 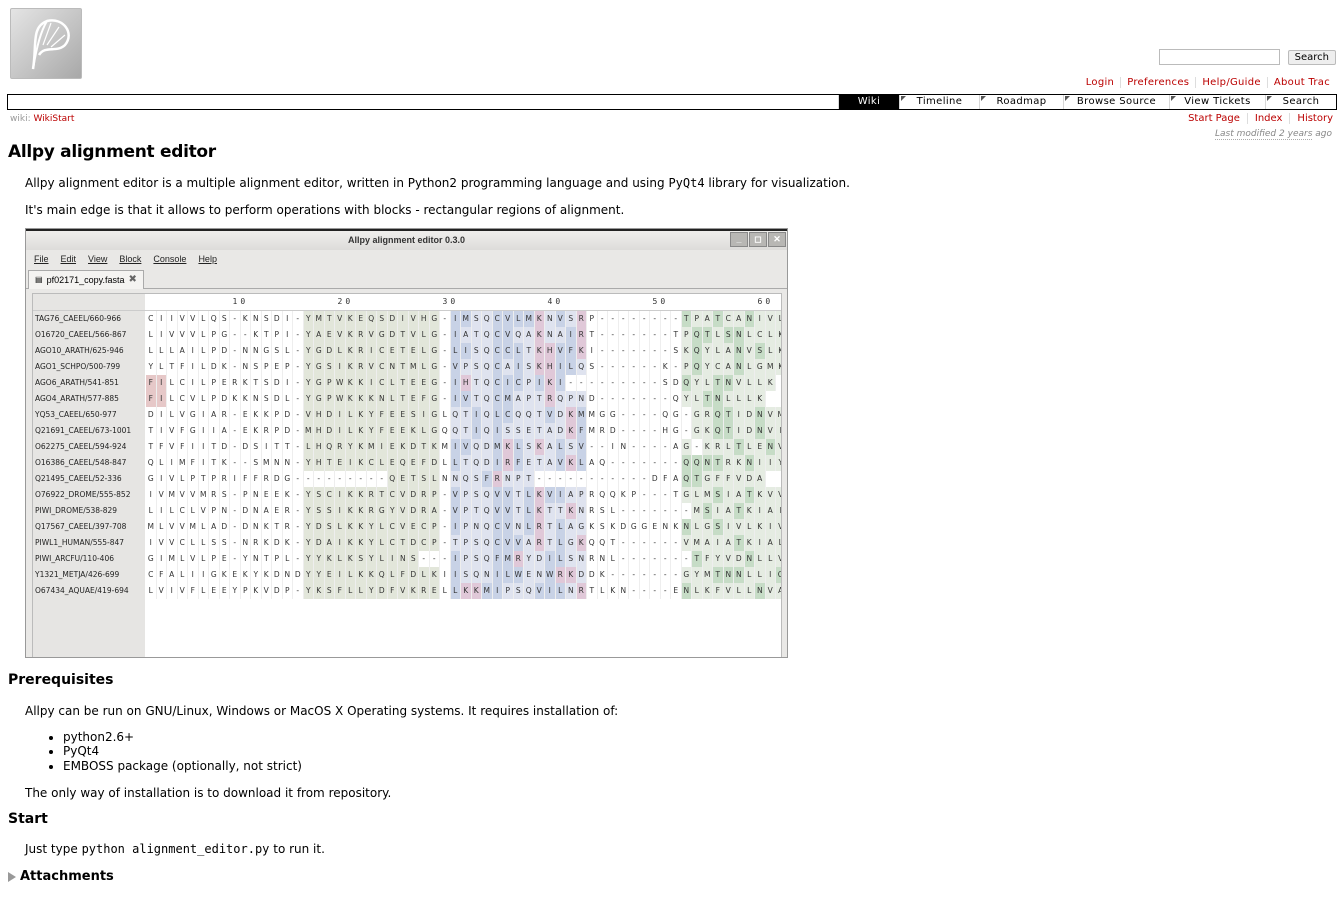 What do you see at coordinates (1214, 118) in the screenshot?
I see `start-page-link: Start Page` at bounding box center [1214, 118].